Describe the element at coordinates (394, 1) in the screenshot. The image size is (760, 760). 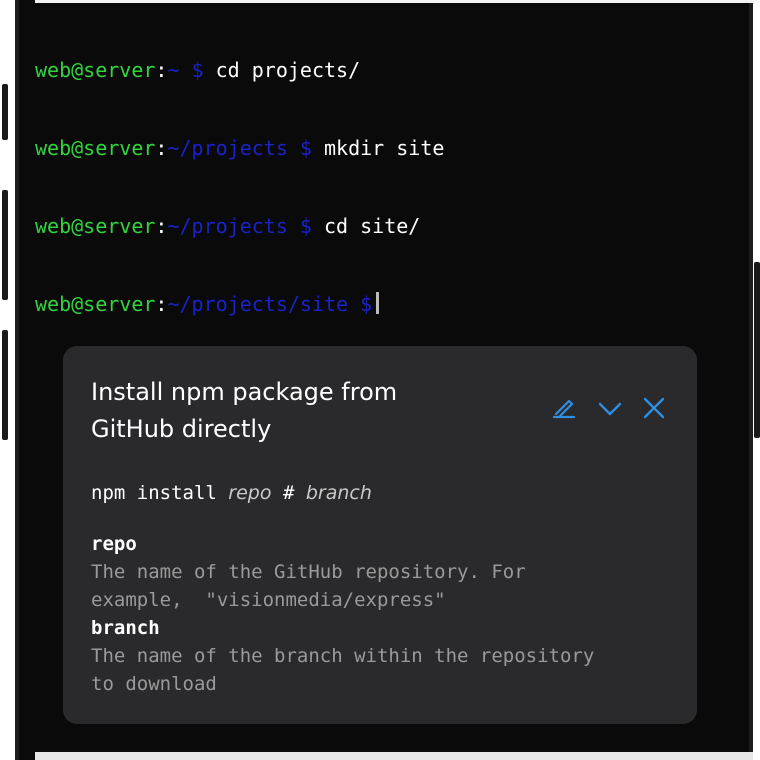
I see `screen-top-edge` at that location.